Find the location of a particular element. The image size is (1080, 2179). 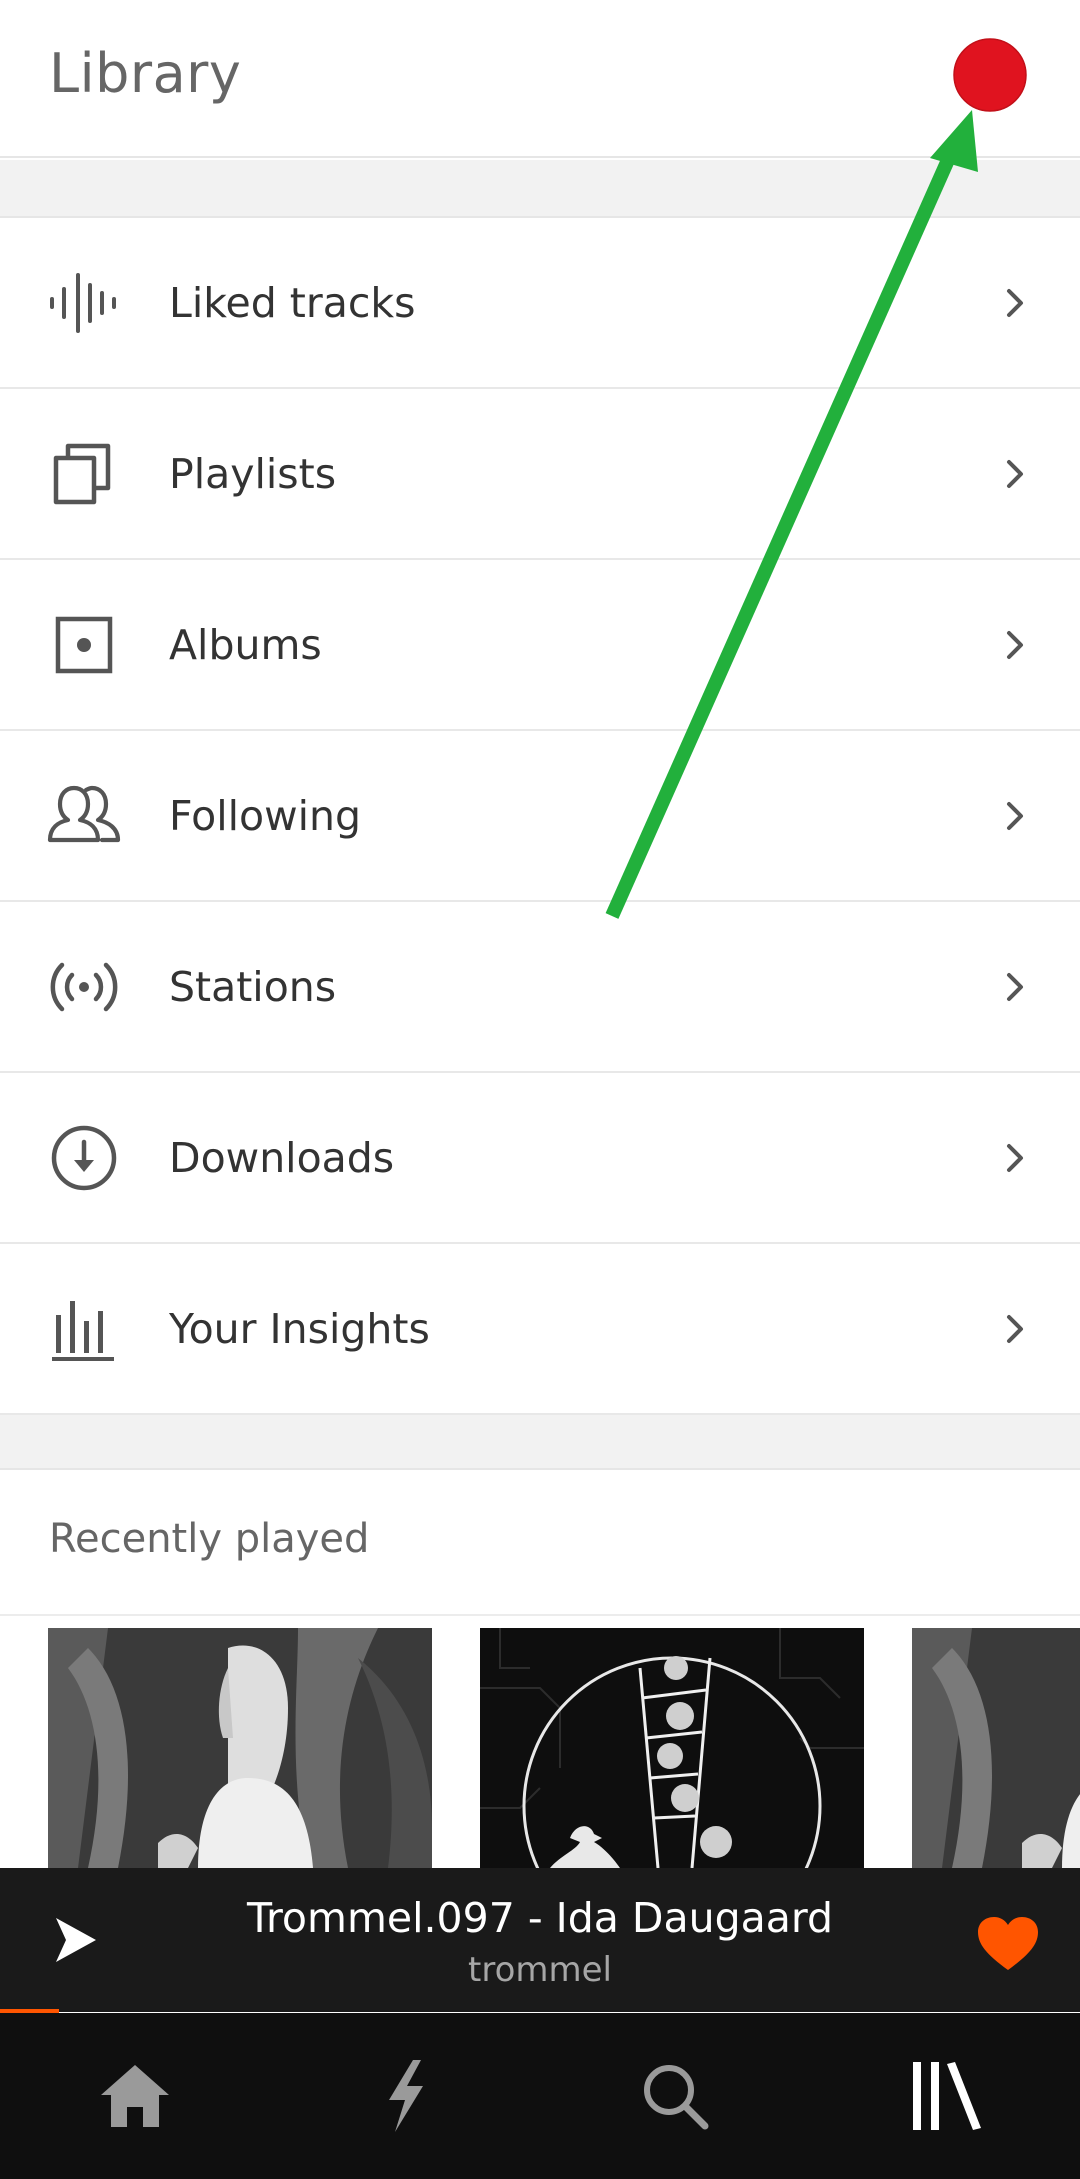

top-bar: Library is located at coordinates (540, 79).